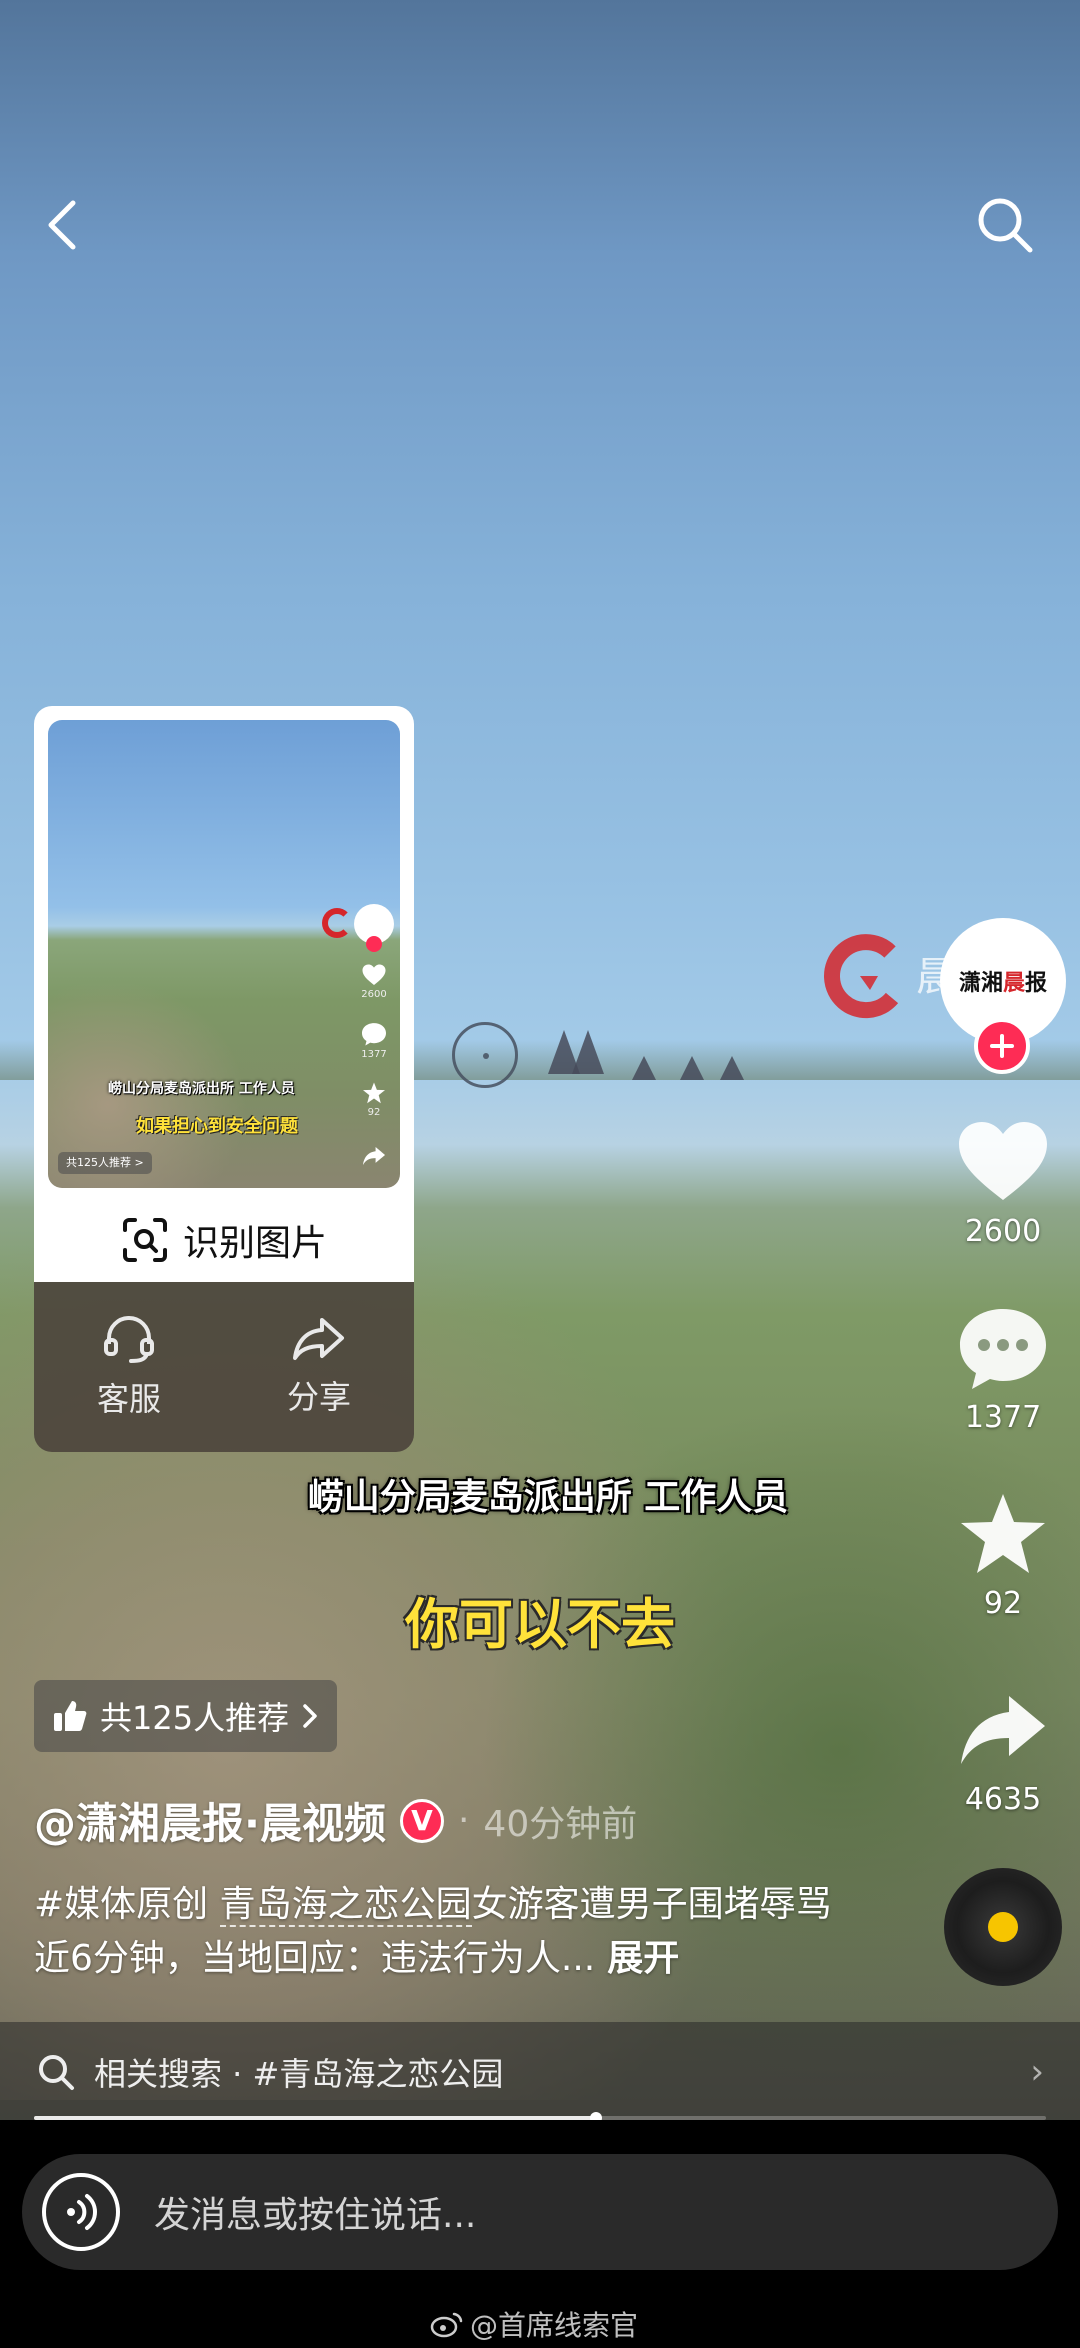 The width and height of the screenshot is (1080, 2348). What do you see at coordinates (1036, 983) in the screenshot?
I see `avatar-text: 报` at bounding box center [1036, 983].